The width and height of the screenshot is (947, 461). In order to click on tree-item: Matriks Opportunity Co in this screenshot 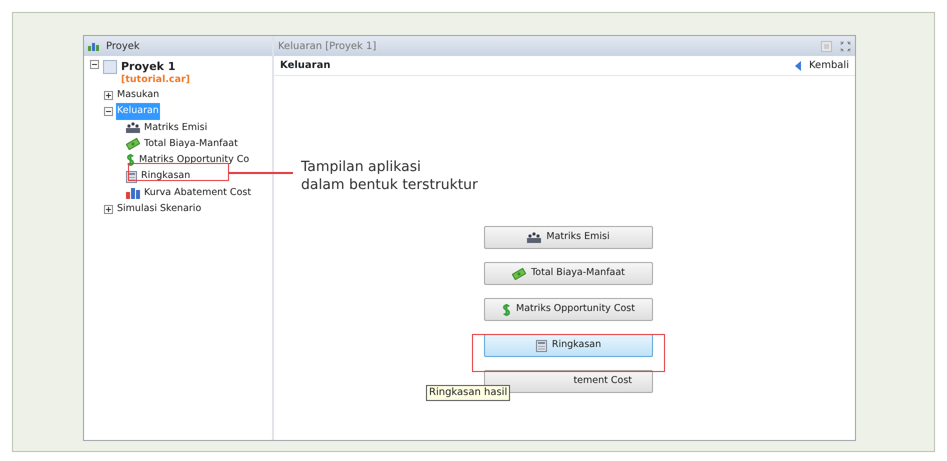, I will do `click(194, 160)`.